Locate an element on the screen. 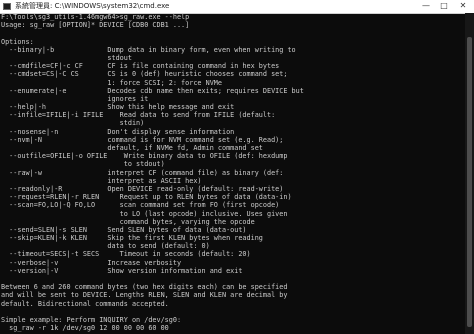 Image resolution: width=474 pixels, height=334 pixels. maximize-button: □ is located at coordinates (444, 6).